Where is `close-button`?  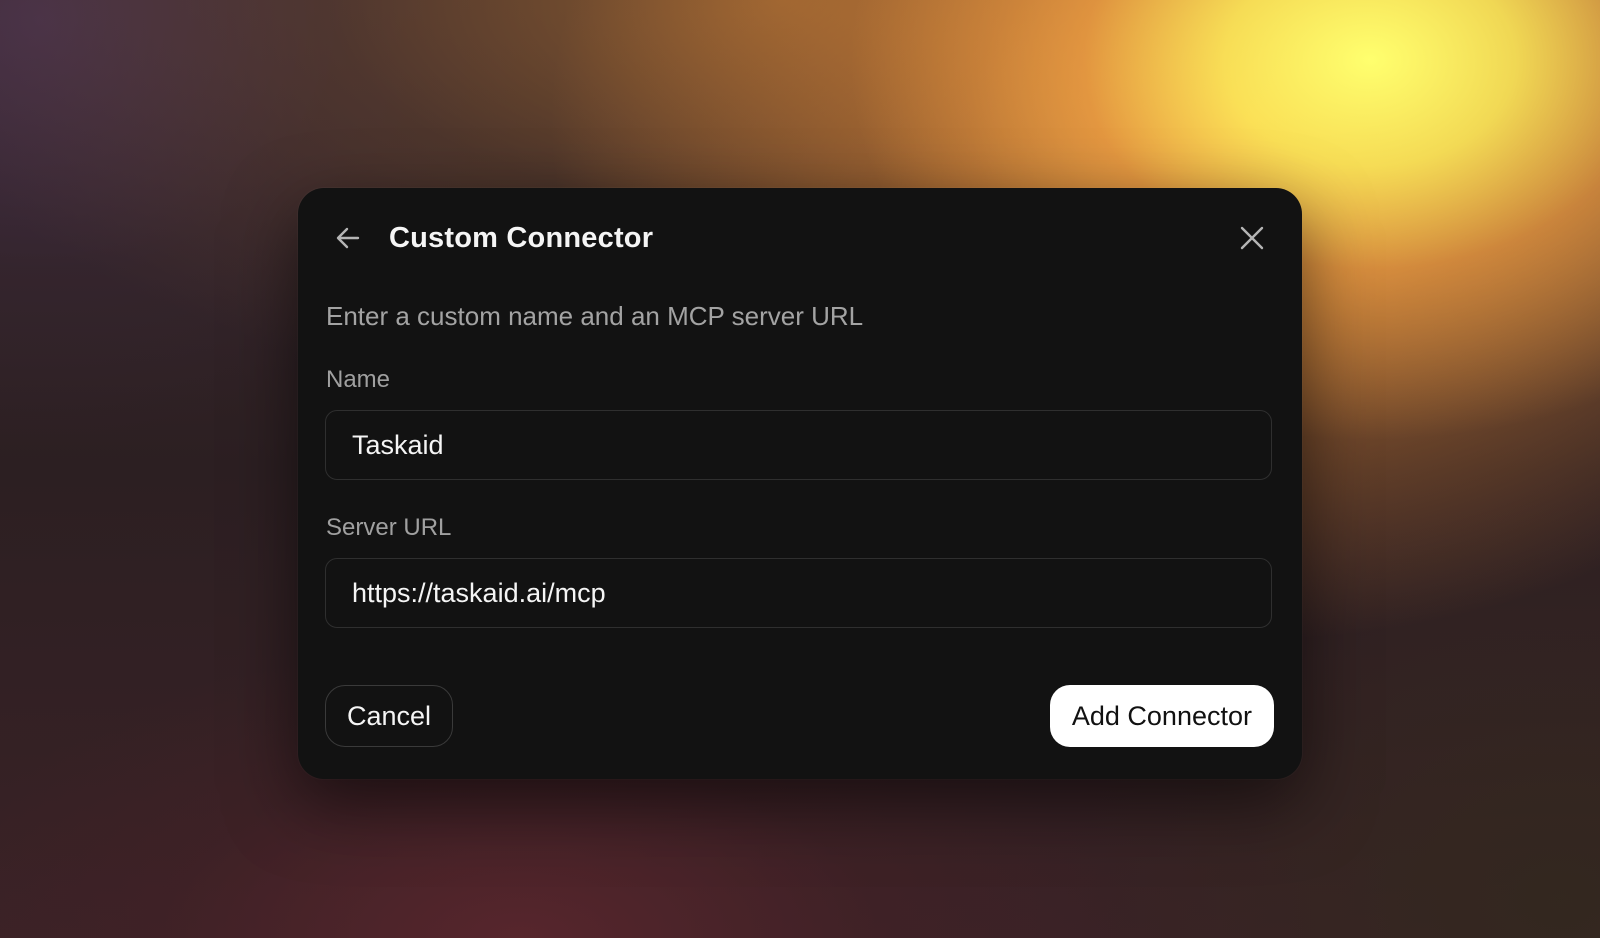 close-button is located at coordinates (1252, 238).